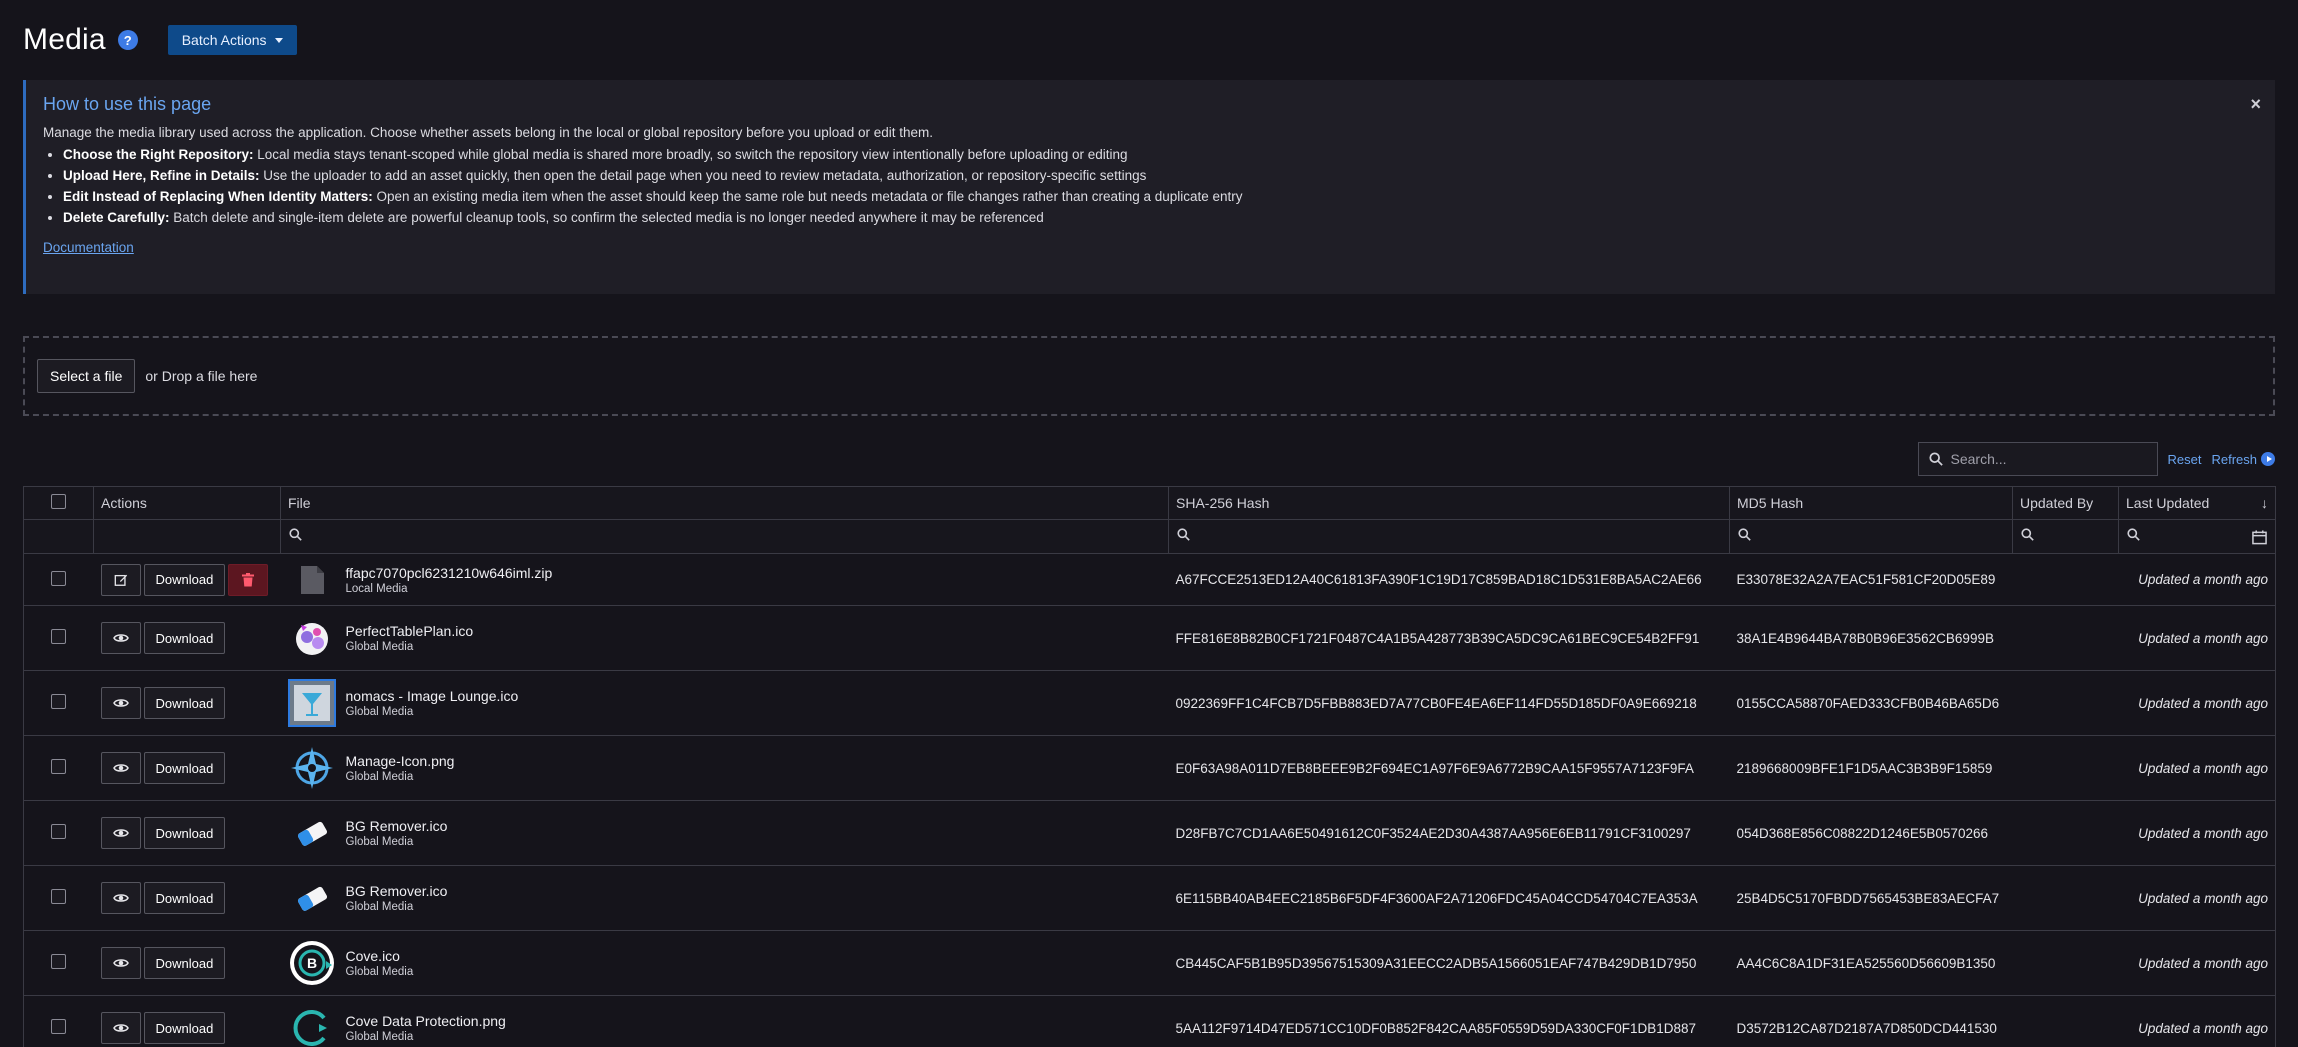 The image size is (2298, 1047). I want to click on sha256-filter, so click(1449, 536).